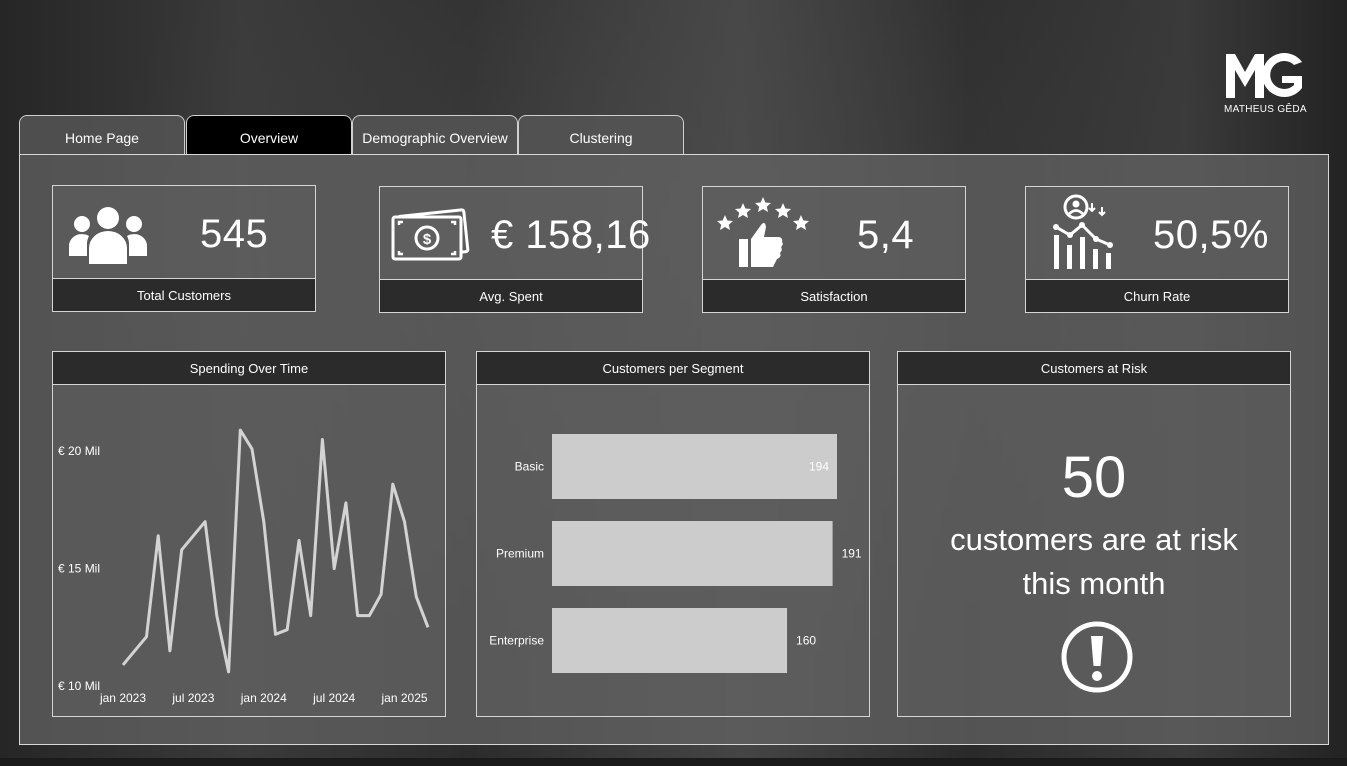 The height and width of the screenshot is (766, 1347). Describe the element at coordinates (806, 641) in the screenshot. I see `segment-value: 160` at that location.